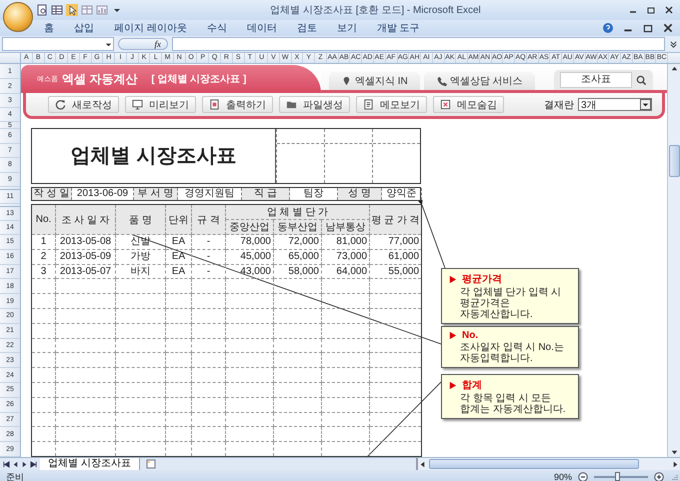 The height and width of the screenshot is (481, 680). Describe the element at coordinates (674, 477) in the screenshot. I see `resize-grip-icon` at that location.